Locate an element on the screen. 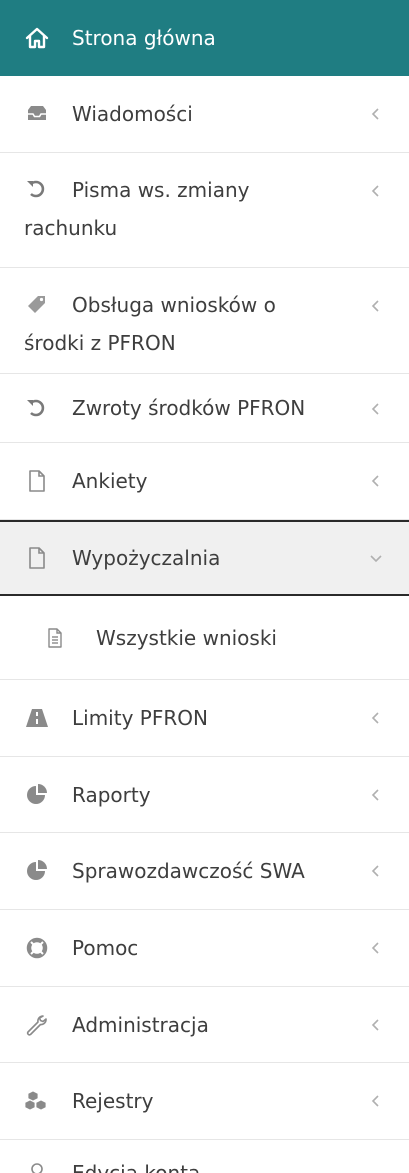  sidebar-item-label-line1: Pisma ws. zmiany is located at coordinates (161, 190).